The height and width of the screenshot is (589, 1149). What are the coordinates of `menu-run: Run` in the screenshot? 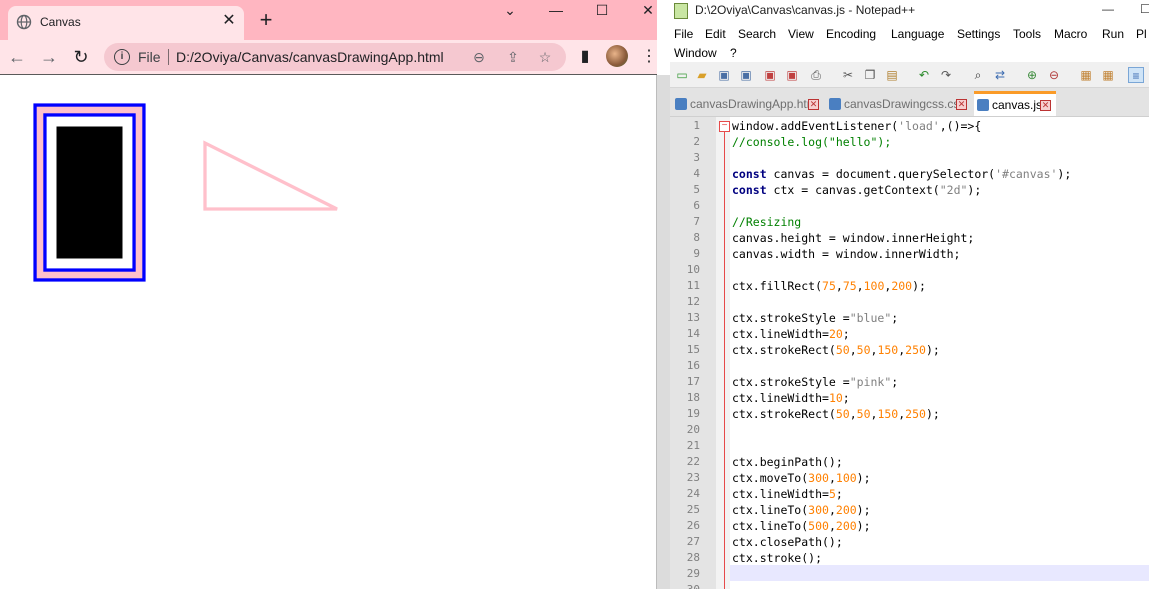 It's located at (1113, 34).